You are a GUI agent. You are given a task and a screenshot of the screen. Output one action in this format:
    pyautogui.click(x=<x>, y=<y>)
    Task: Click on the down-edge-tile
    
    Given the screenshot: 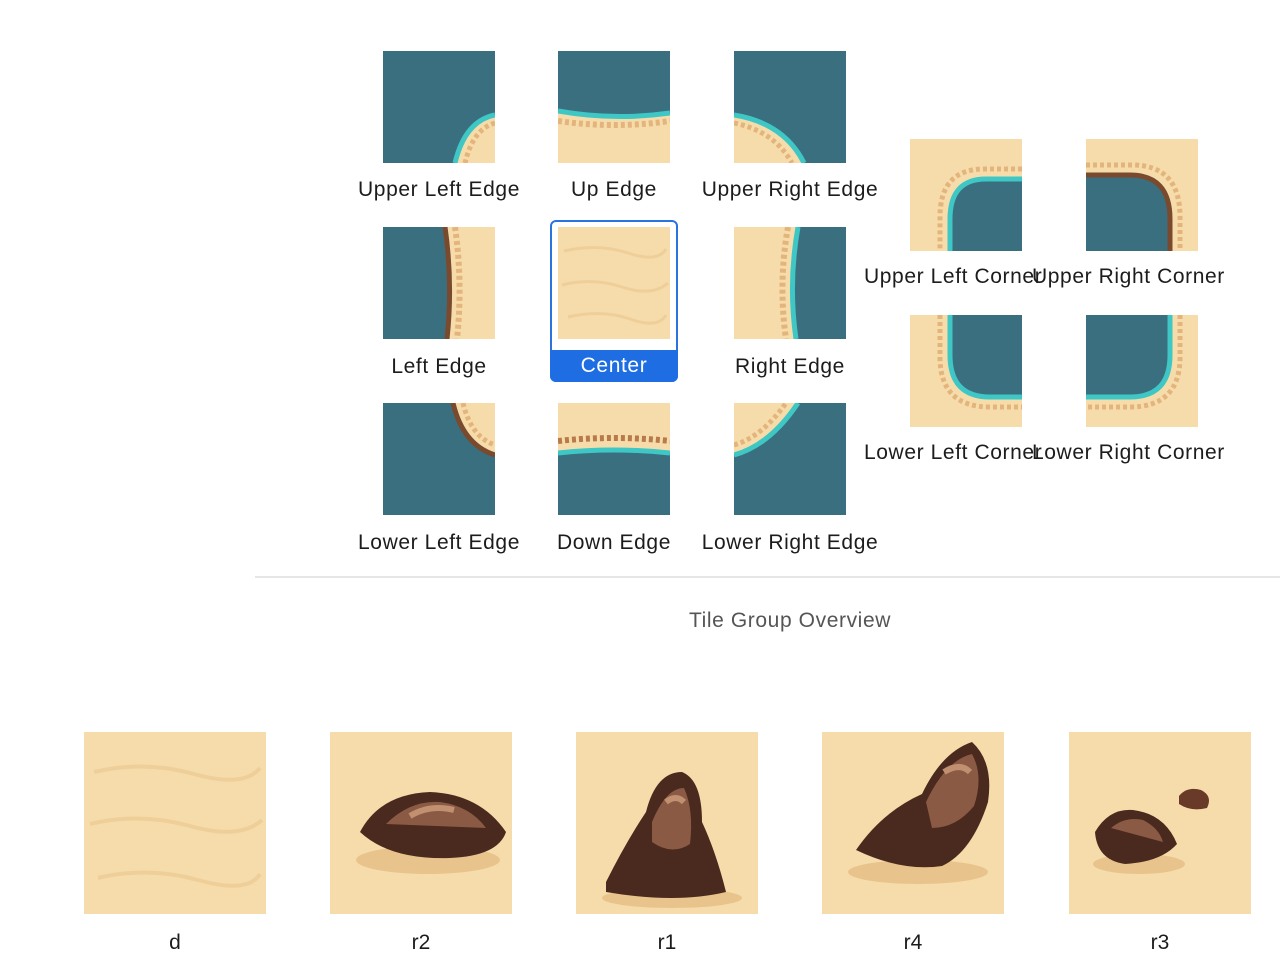 What is the action you would take?
    pyautogui.click(x=614, y=459)
    